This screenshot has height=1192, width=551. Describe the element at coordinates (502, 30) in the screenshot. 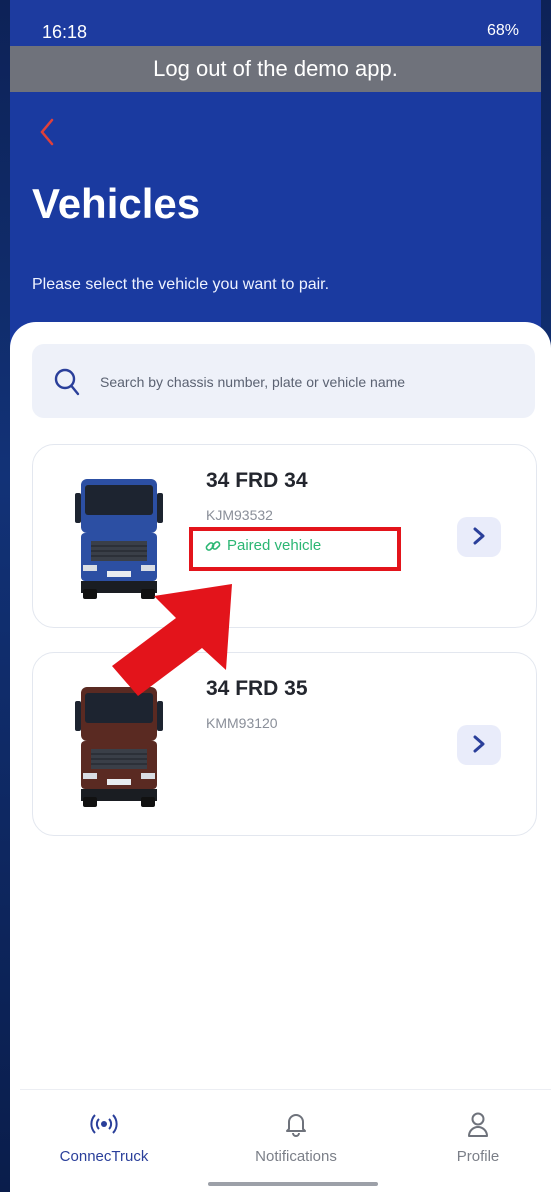

I see `battery-level: 68%` at that location.